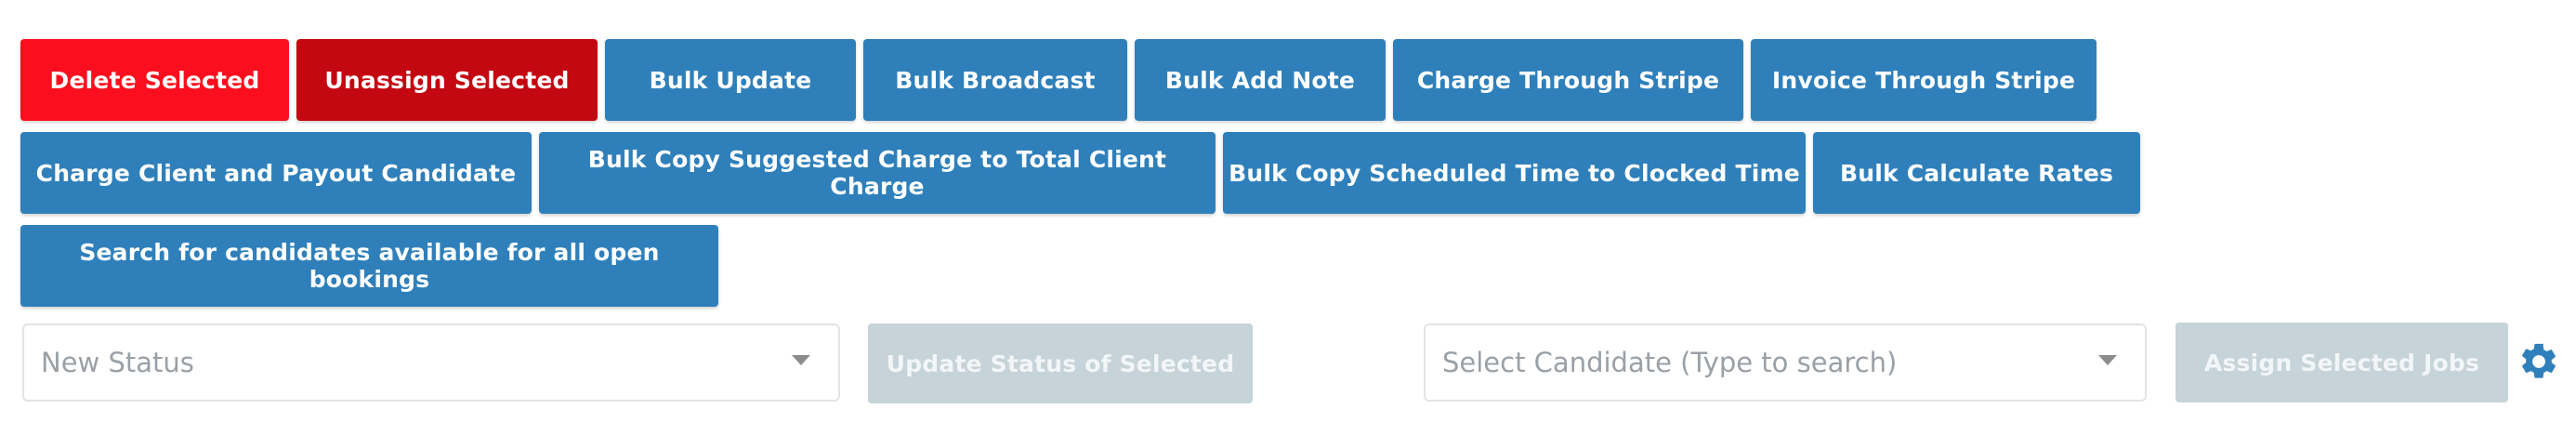 This screenshot has height=422, width=2576. Describe the element at coordinates (1923, 80) in the screenshot. I see `invoice-through-stripe-button: Invoice Through Stripe` at that location.